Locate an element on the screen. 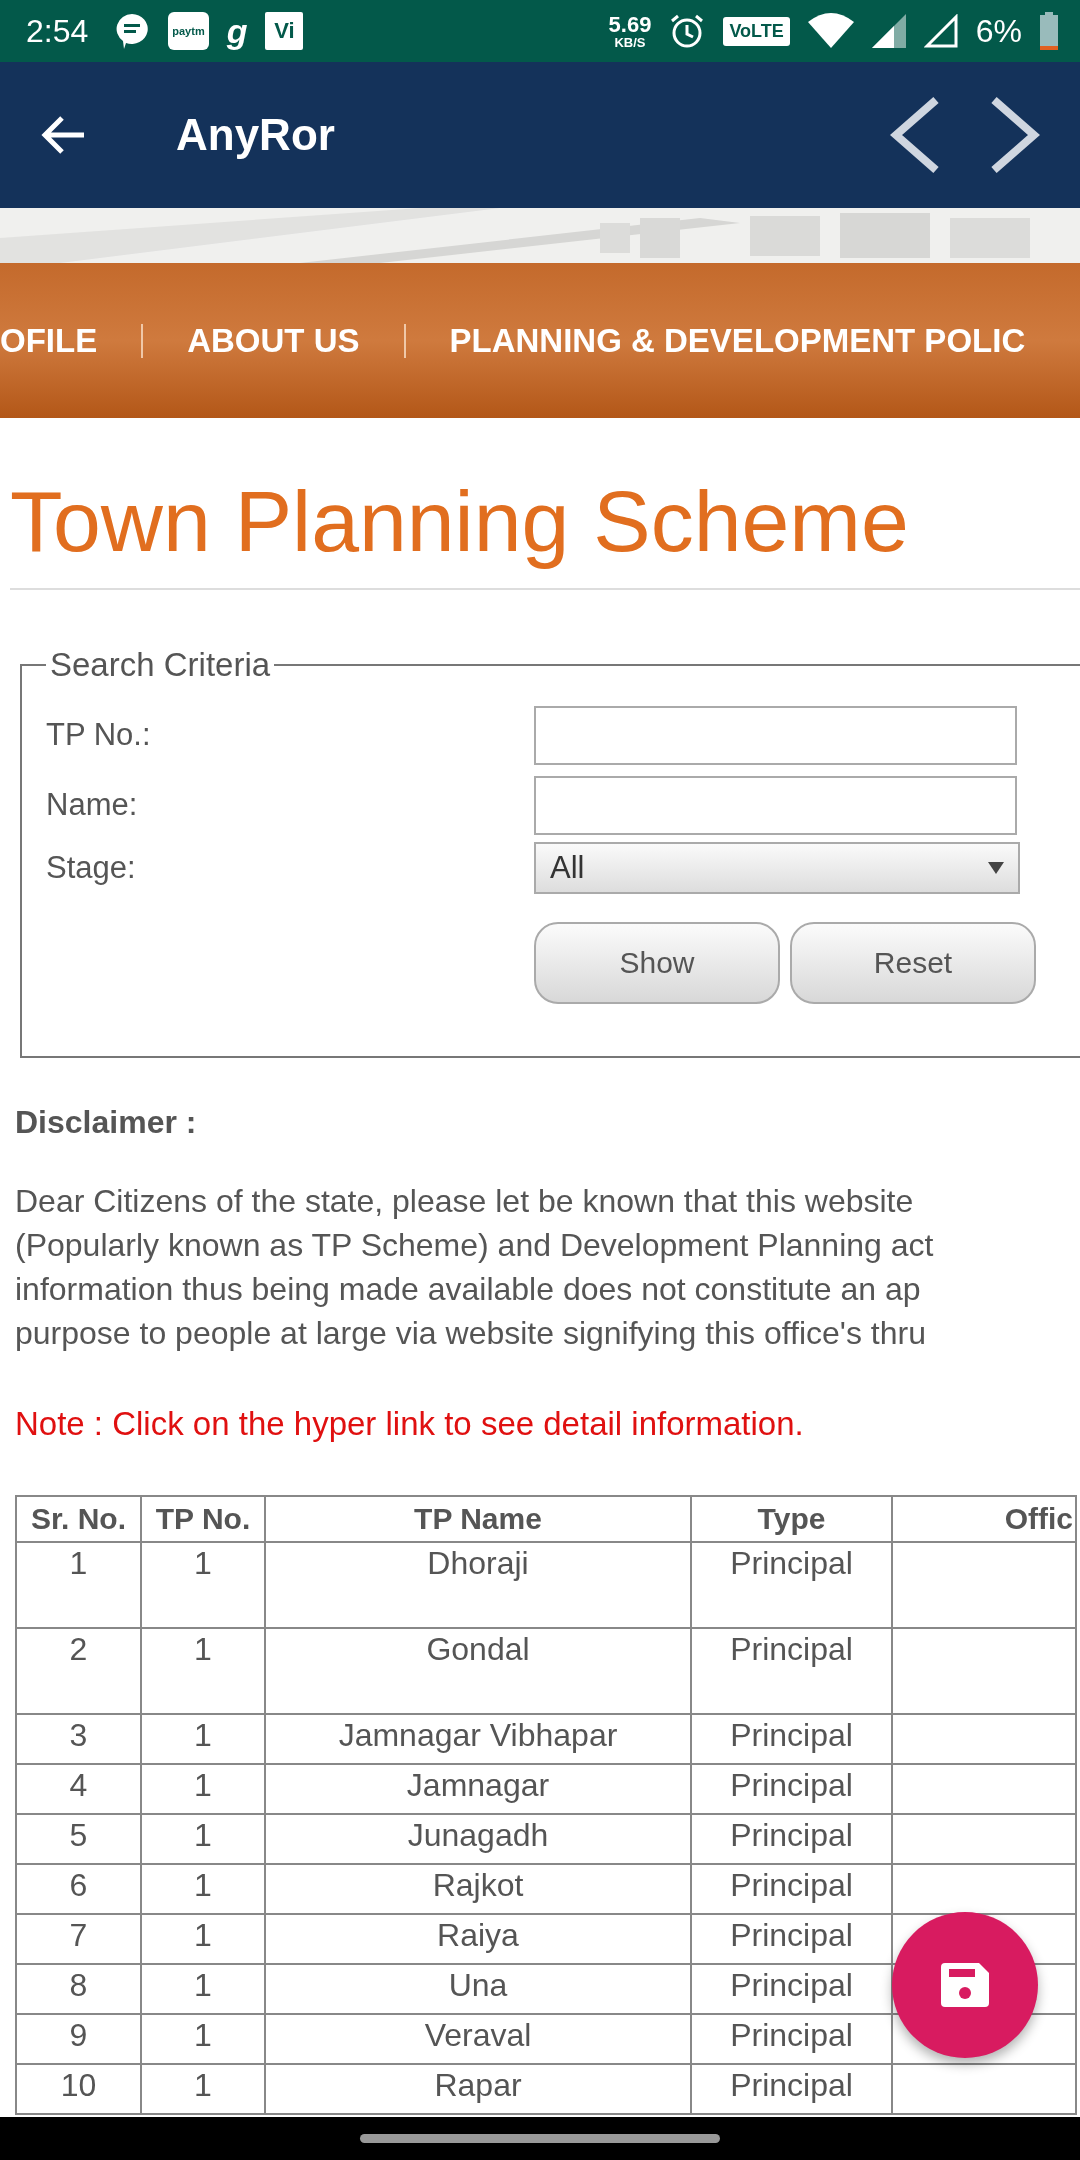 This screenshot has width=1080, height=2160. table-cell: 5 is located at coordinates (78, 1839).